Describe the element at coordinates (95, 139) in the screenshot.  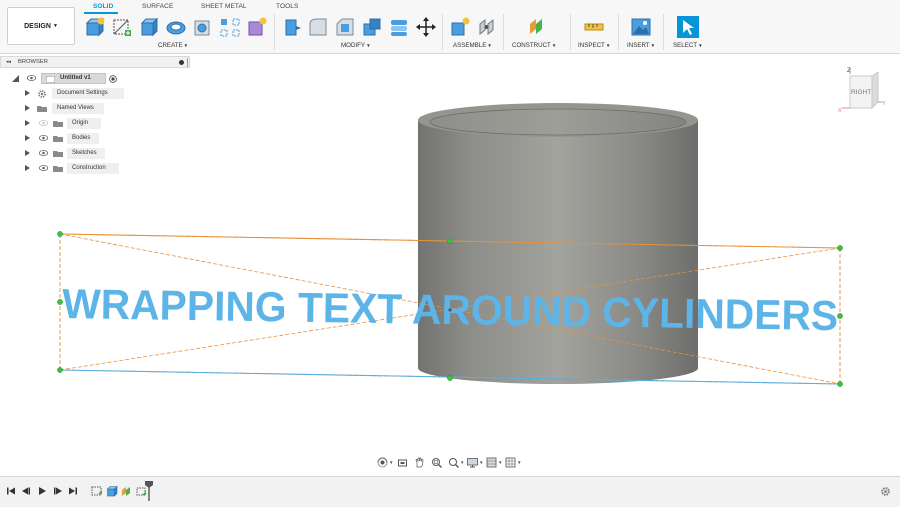
I see `browser-item-bodies: Bodies` at that location.